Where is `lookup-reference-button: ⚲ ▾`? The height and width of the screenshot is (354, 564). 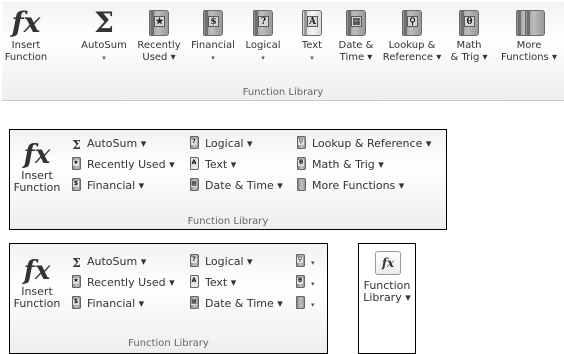 lookup-reference-button: ⚲ ▾ is located at coordinates (304, 262).